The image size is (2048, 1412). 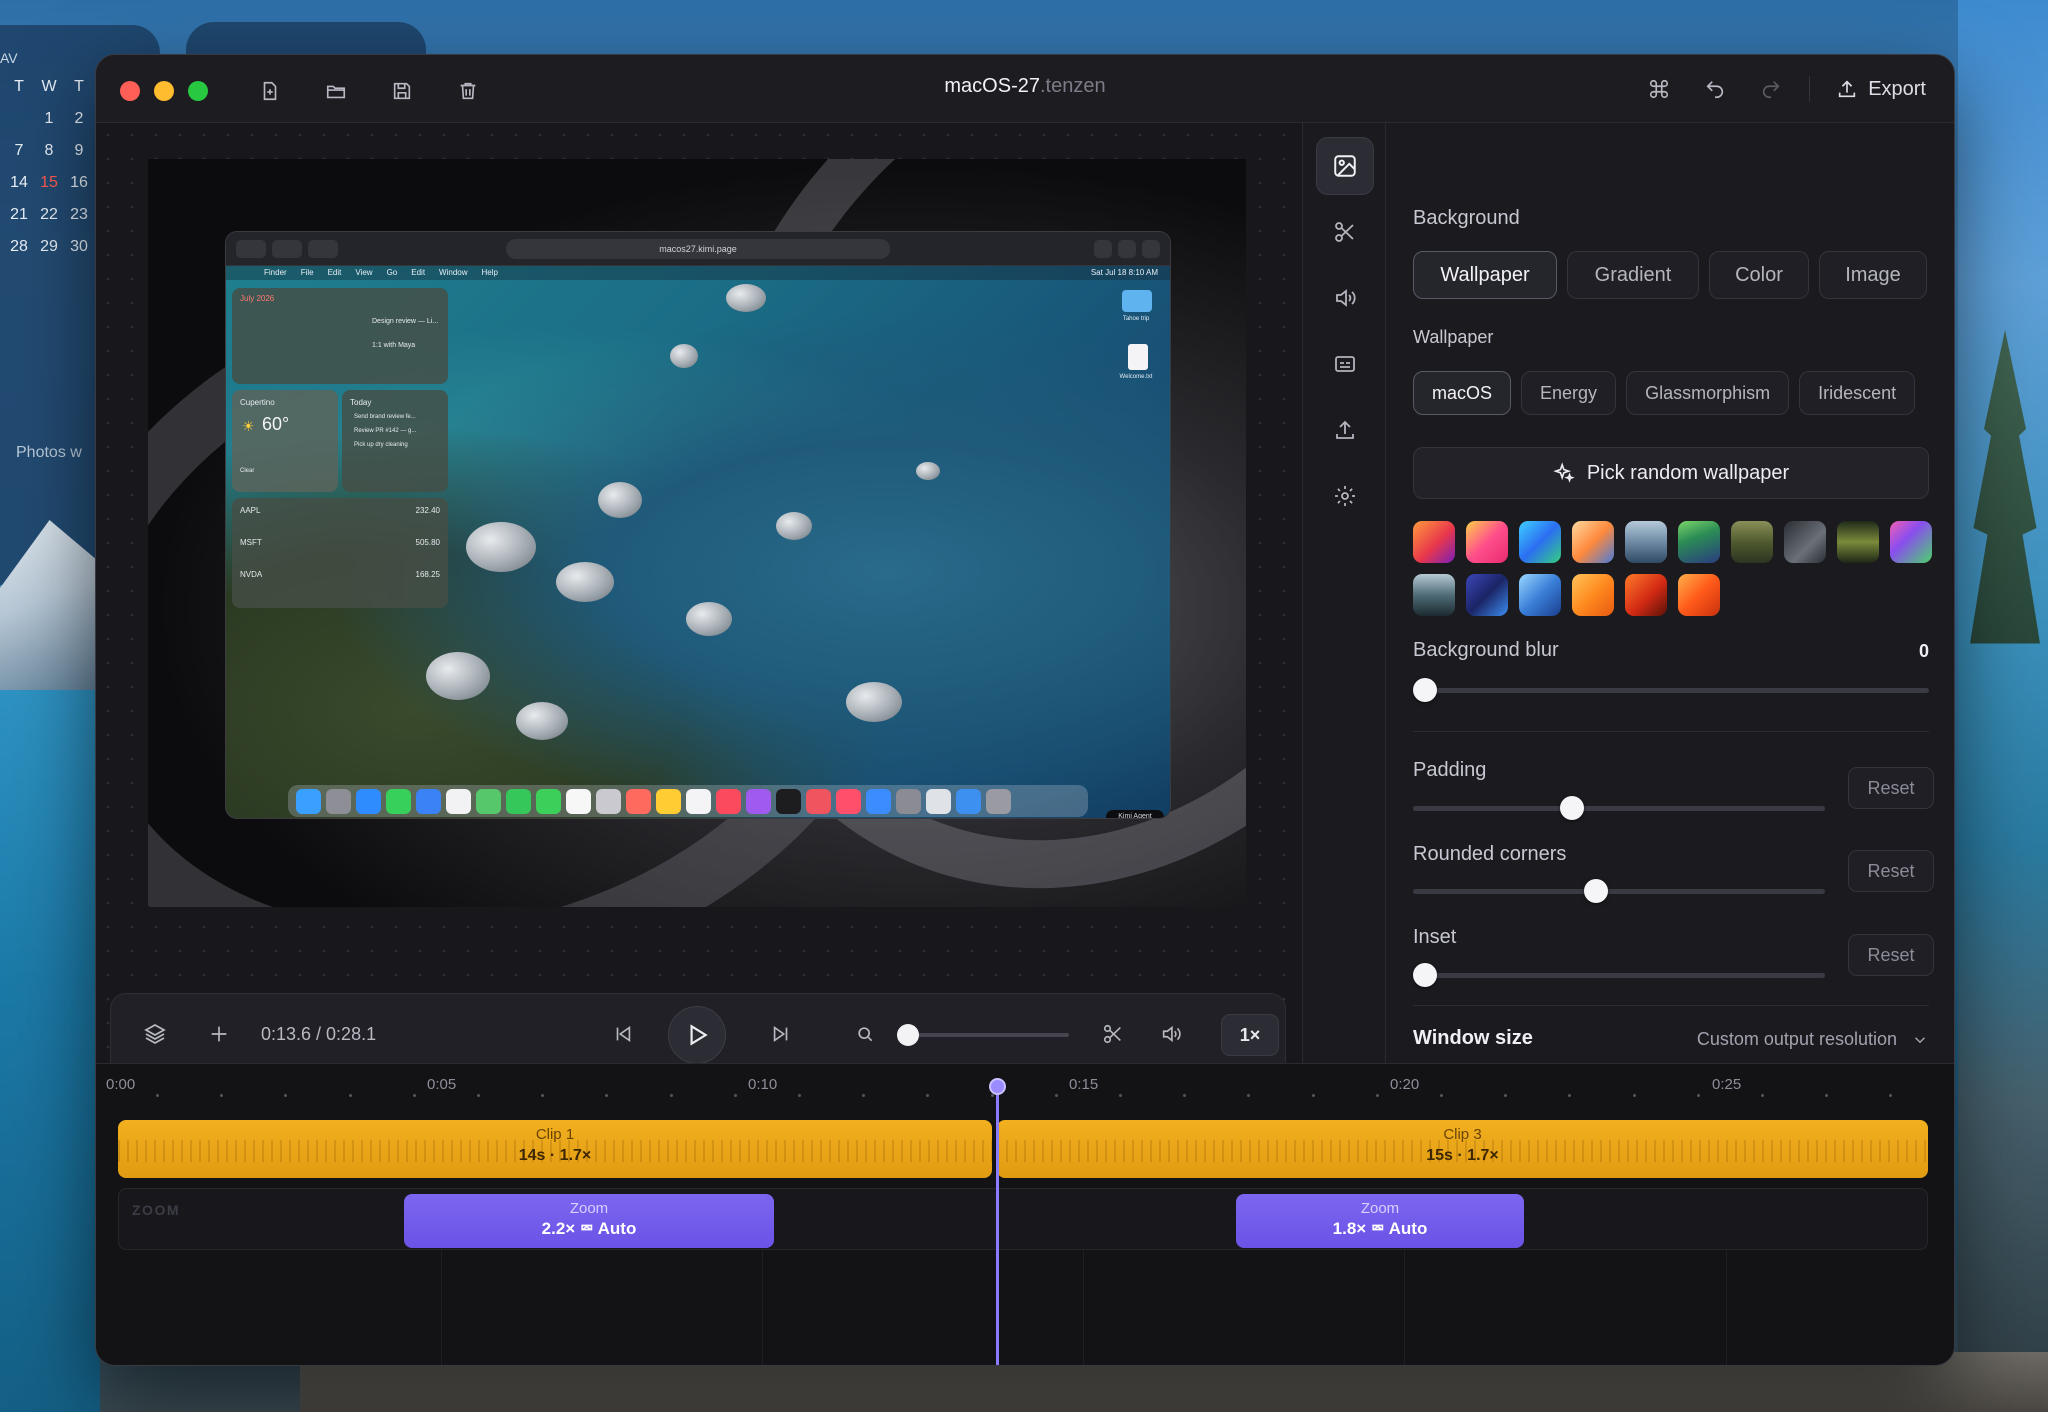 I want to click on split-button, so click(x=1113, y=1034).